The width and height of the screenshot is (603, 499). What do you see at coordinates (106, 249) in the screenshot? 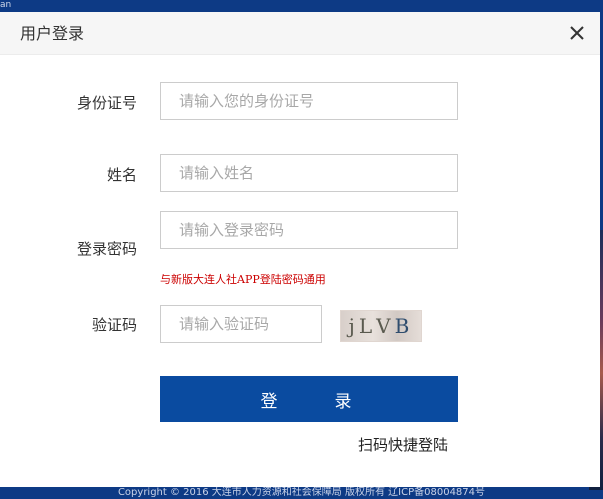
I see `password-label: 登录密码` at bounding box center [106, 249].